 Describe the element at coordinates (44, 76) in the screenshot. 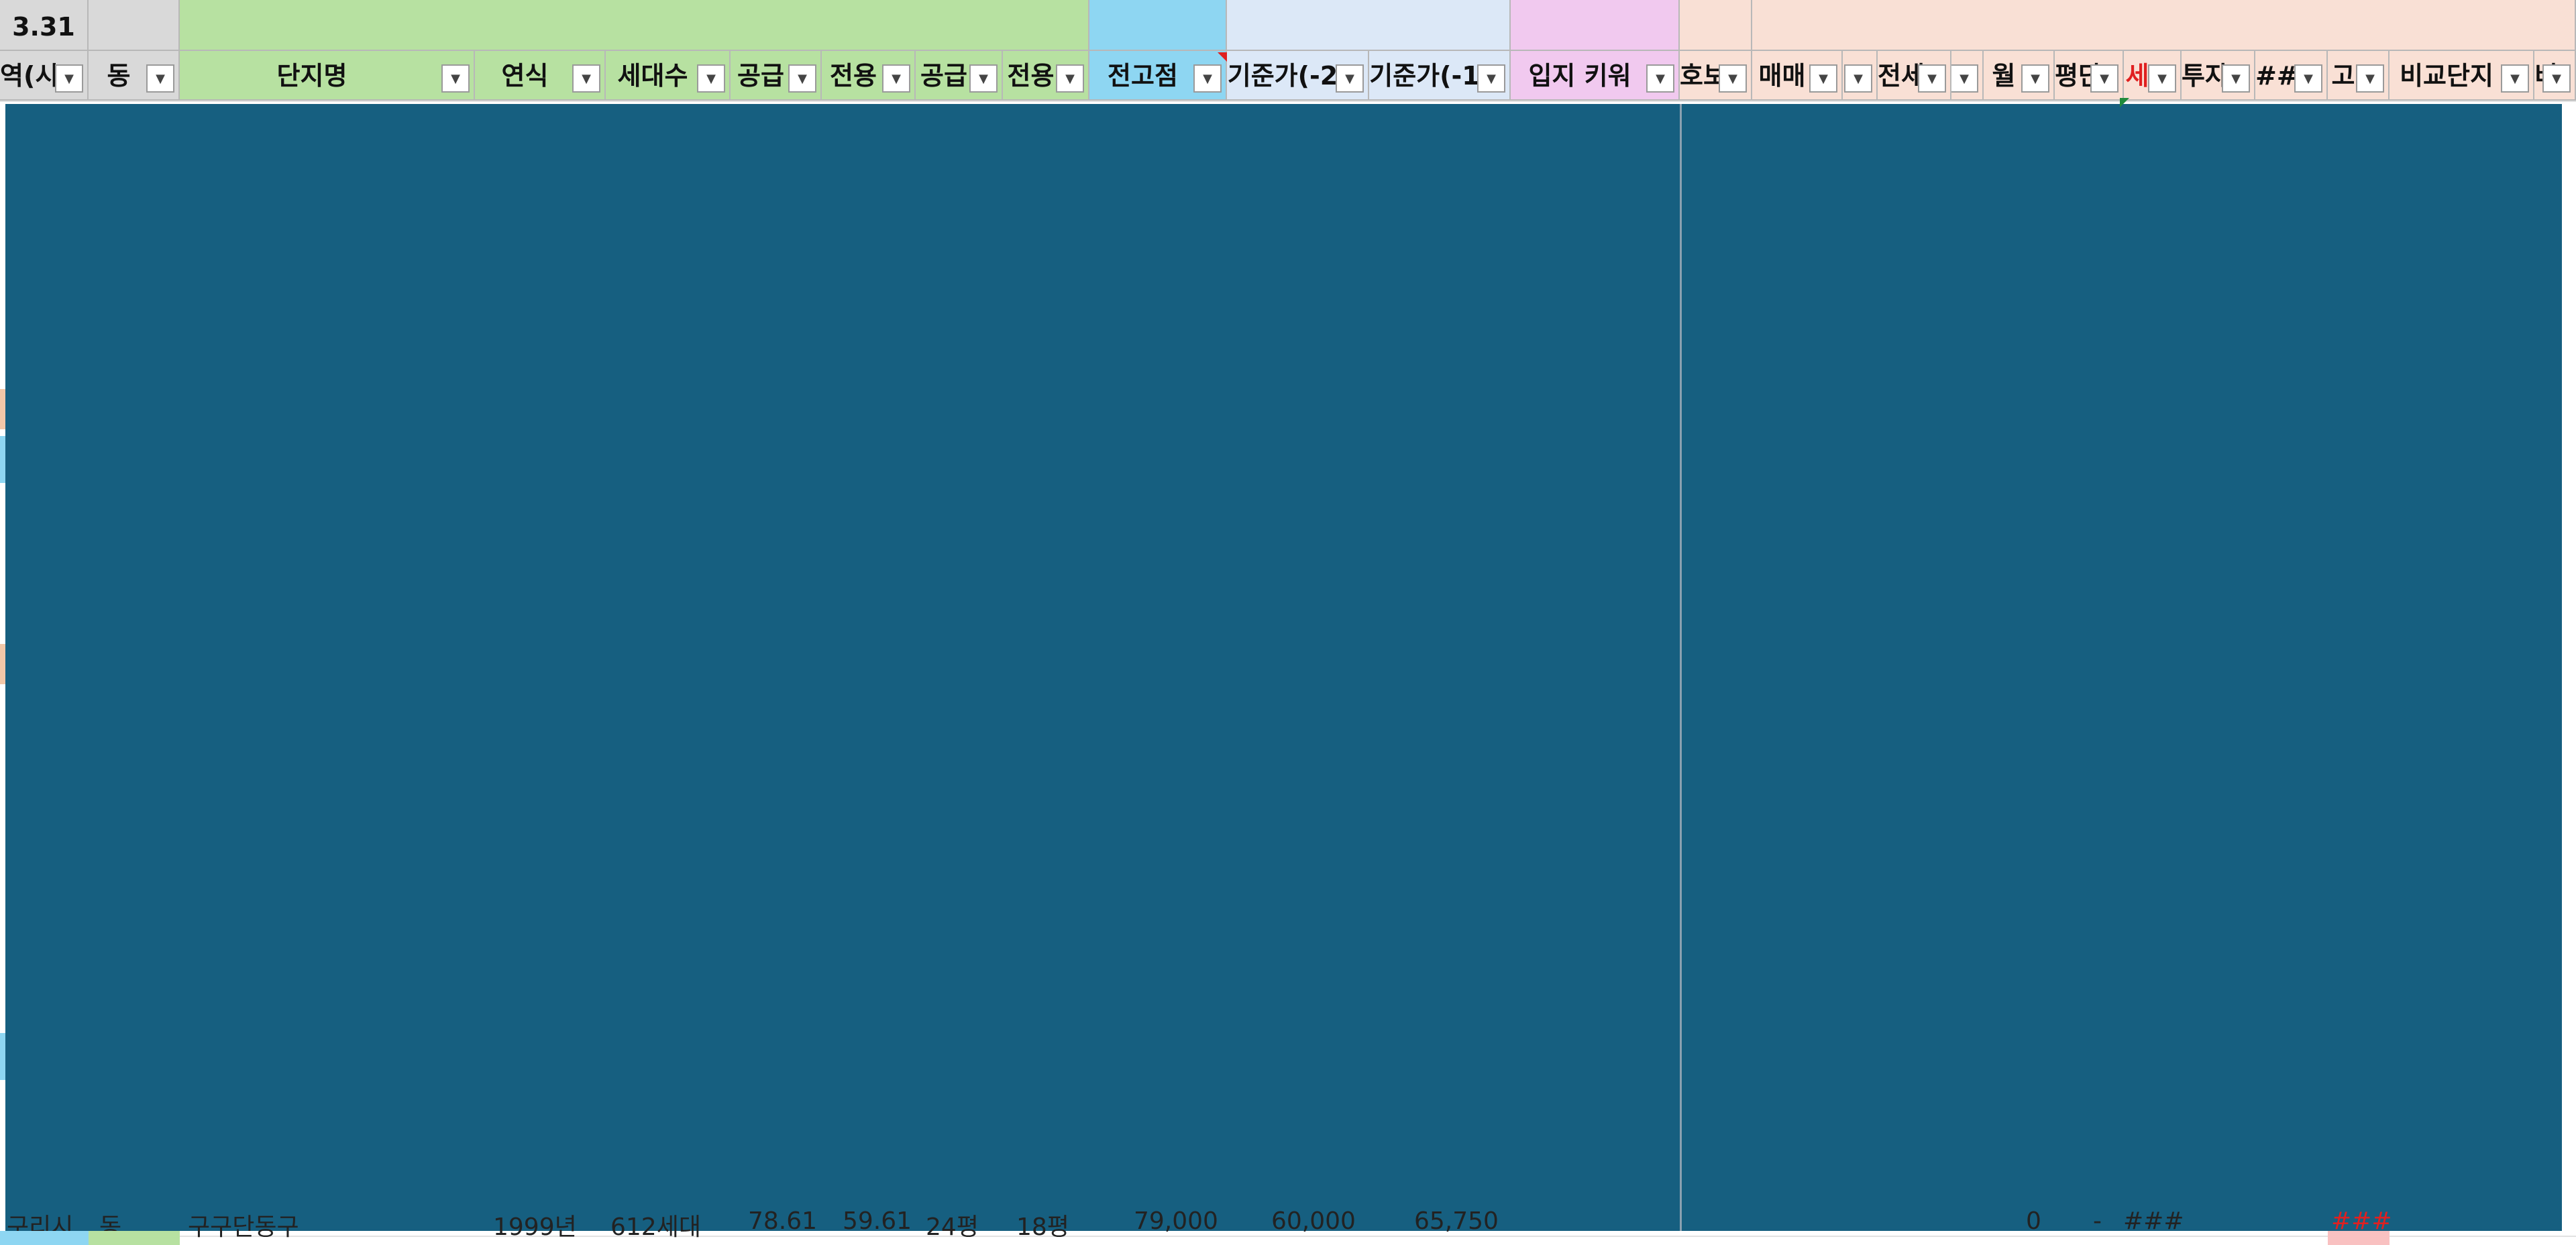

I see `column-header-0: 역(시` at that location.